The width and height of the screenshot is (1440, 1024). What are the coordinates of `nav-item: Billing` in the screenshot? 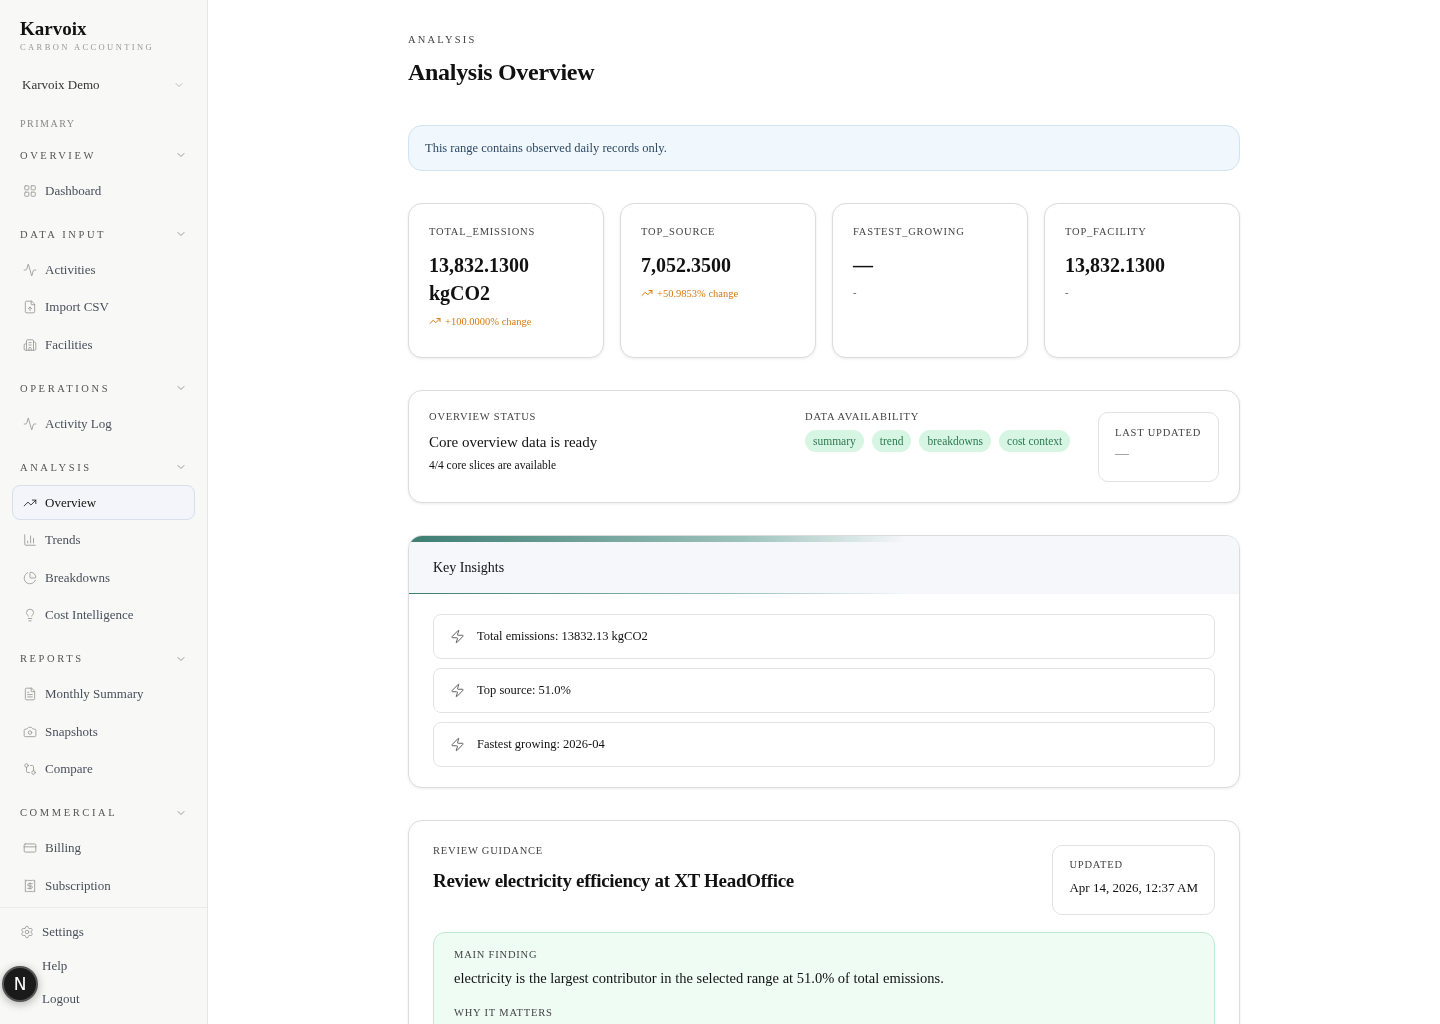 It's located at (103, 848).